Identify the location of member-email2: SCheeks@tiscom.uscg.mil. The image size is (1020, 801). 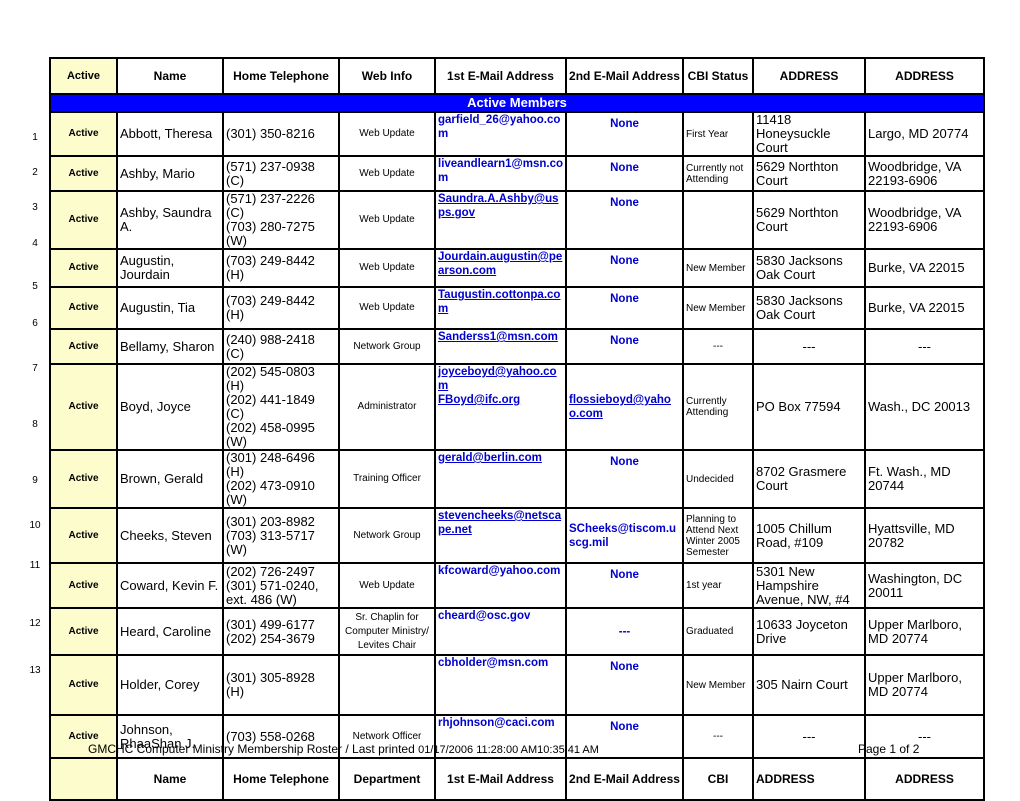
(622, 536).